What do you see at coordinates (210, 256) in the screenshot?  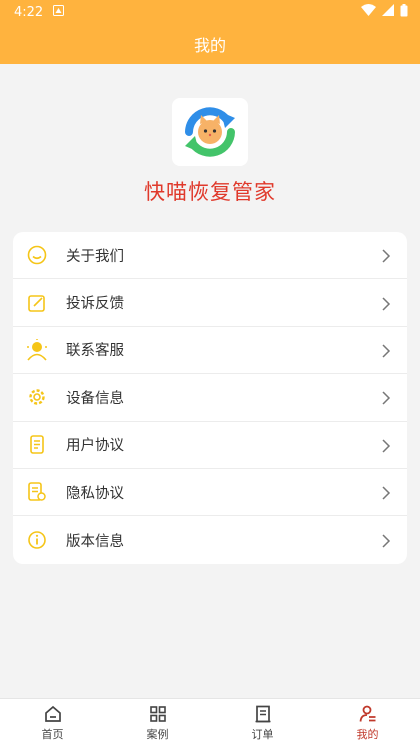 I see `menu-item-about-us: 关于我们` at bounding box center [210, 256].